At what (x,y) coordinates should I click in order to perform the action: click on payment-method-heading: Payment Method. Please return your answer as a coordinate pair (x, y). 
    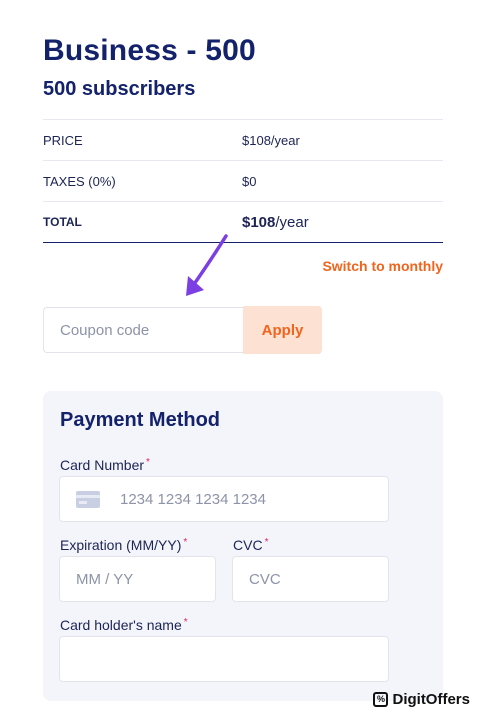
    Looking at the image, I should click on (140, 420).